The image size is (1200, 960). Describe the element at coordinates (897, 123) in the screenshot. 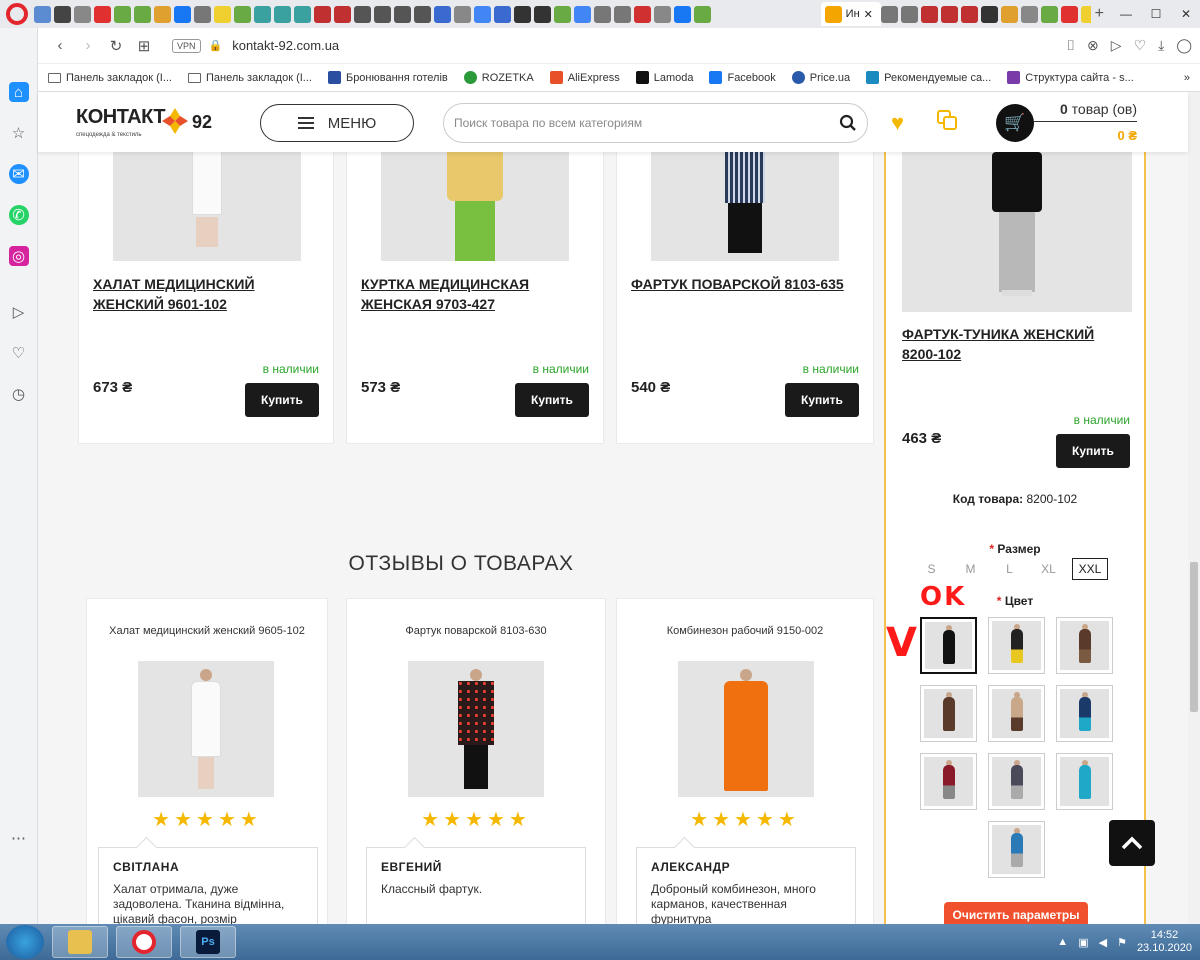

I see `wishlist-heart-icon: ♥` at that location.